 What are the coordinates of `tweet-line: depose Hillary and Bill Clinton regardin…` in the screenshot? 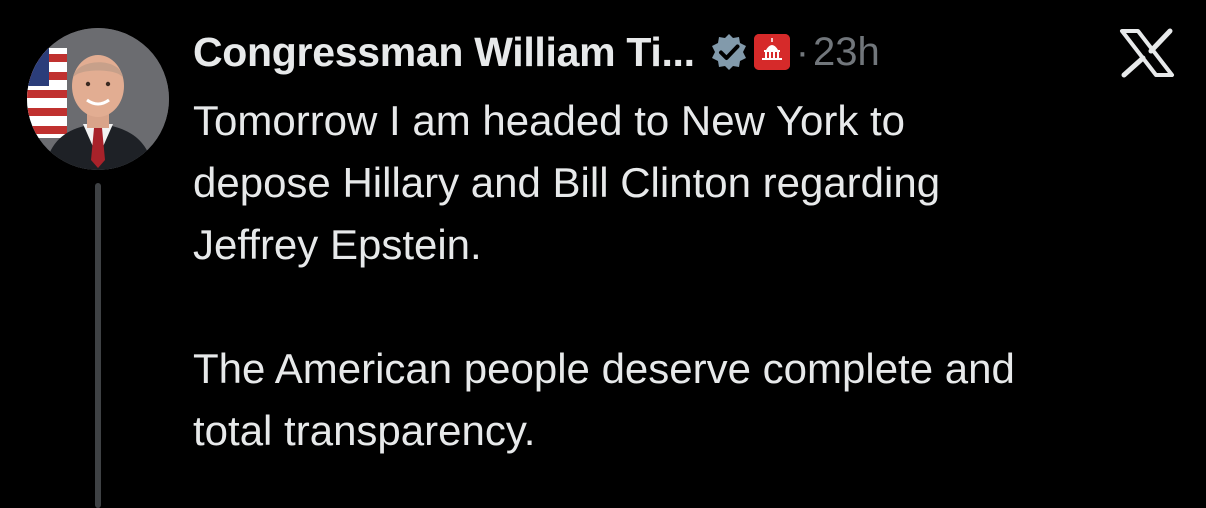 It's located at (567, 182).